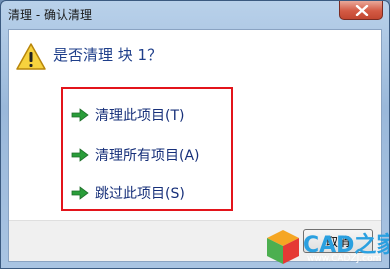  Describe the element at coordinates (50, 15) in the screenshot. I see `window-title: 清理 - 确认清理` at that location.